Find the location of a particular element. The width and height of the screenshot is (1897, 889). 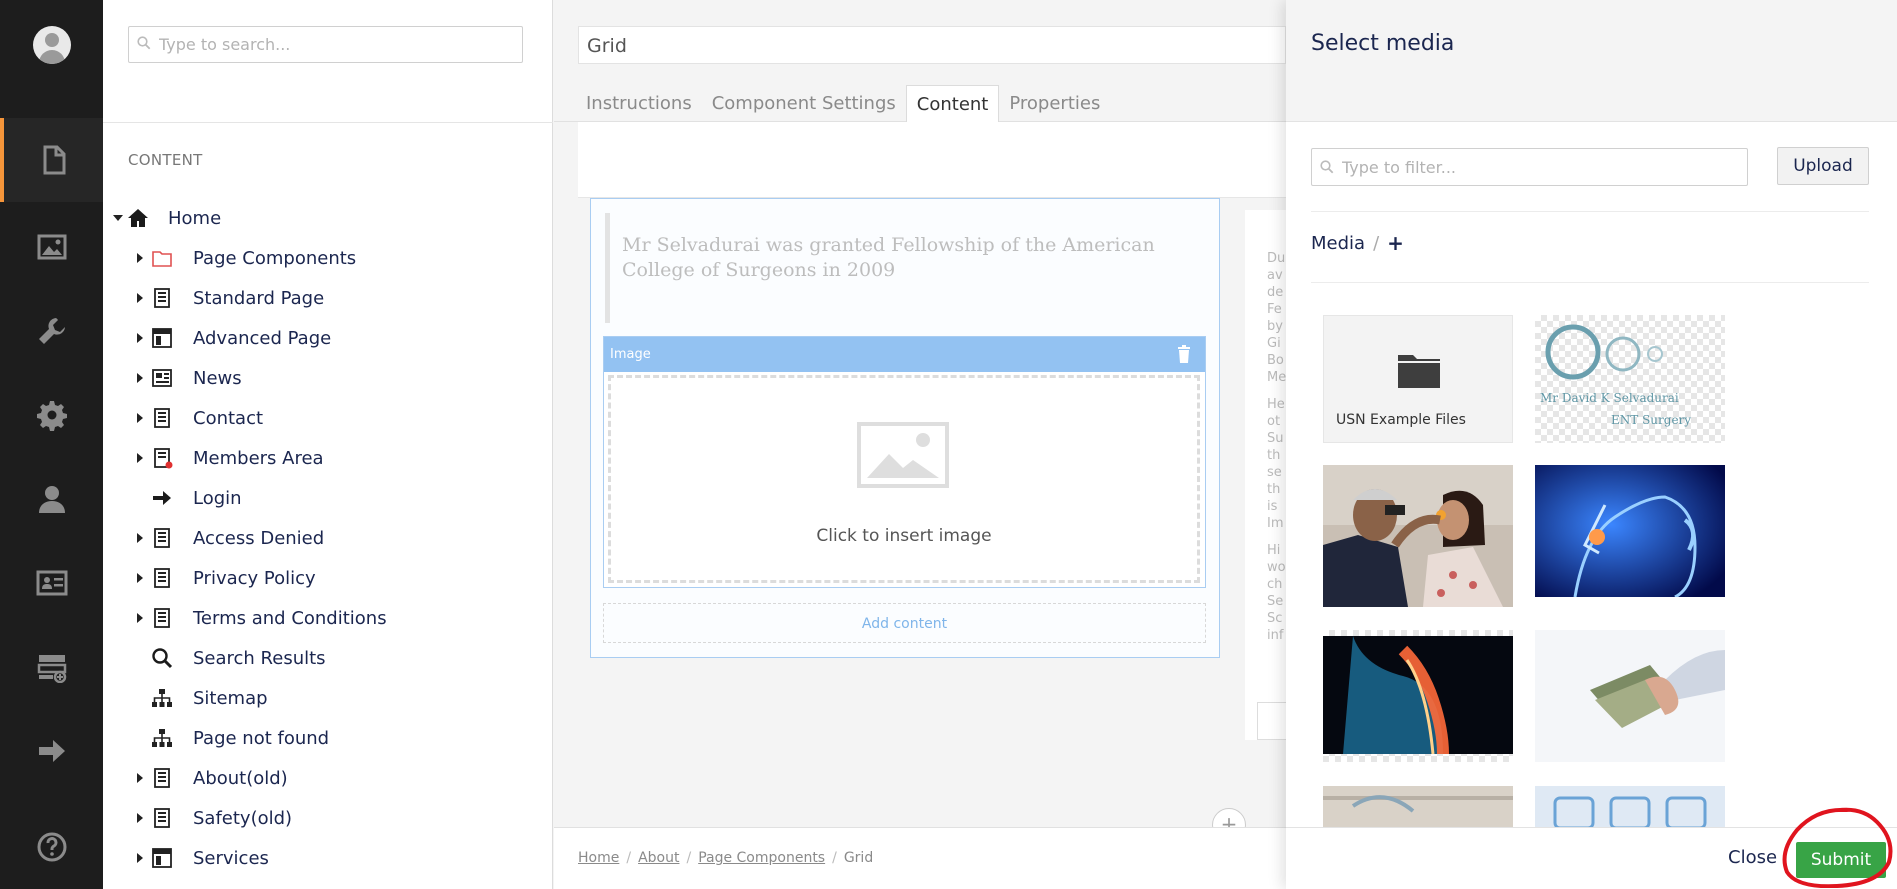

tree-item-terms: Terms and Conditions is located at coordinates (318, 618).